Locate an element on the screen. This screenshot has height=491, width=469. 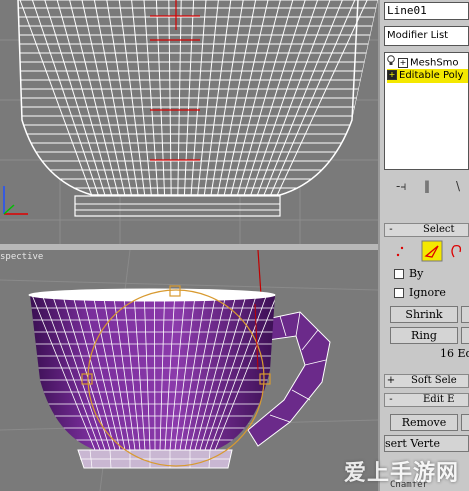
make-unique-icon: \ is located at coordinates (458, 186).